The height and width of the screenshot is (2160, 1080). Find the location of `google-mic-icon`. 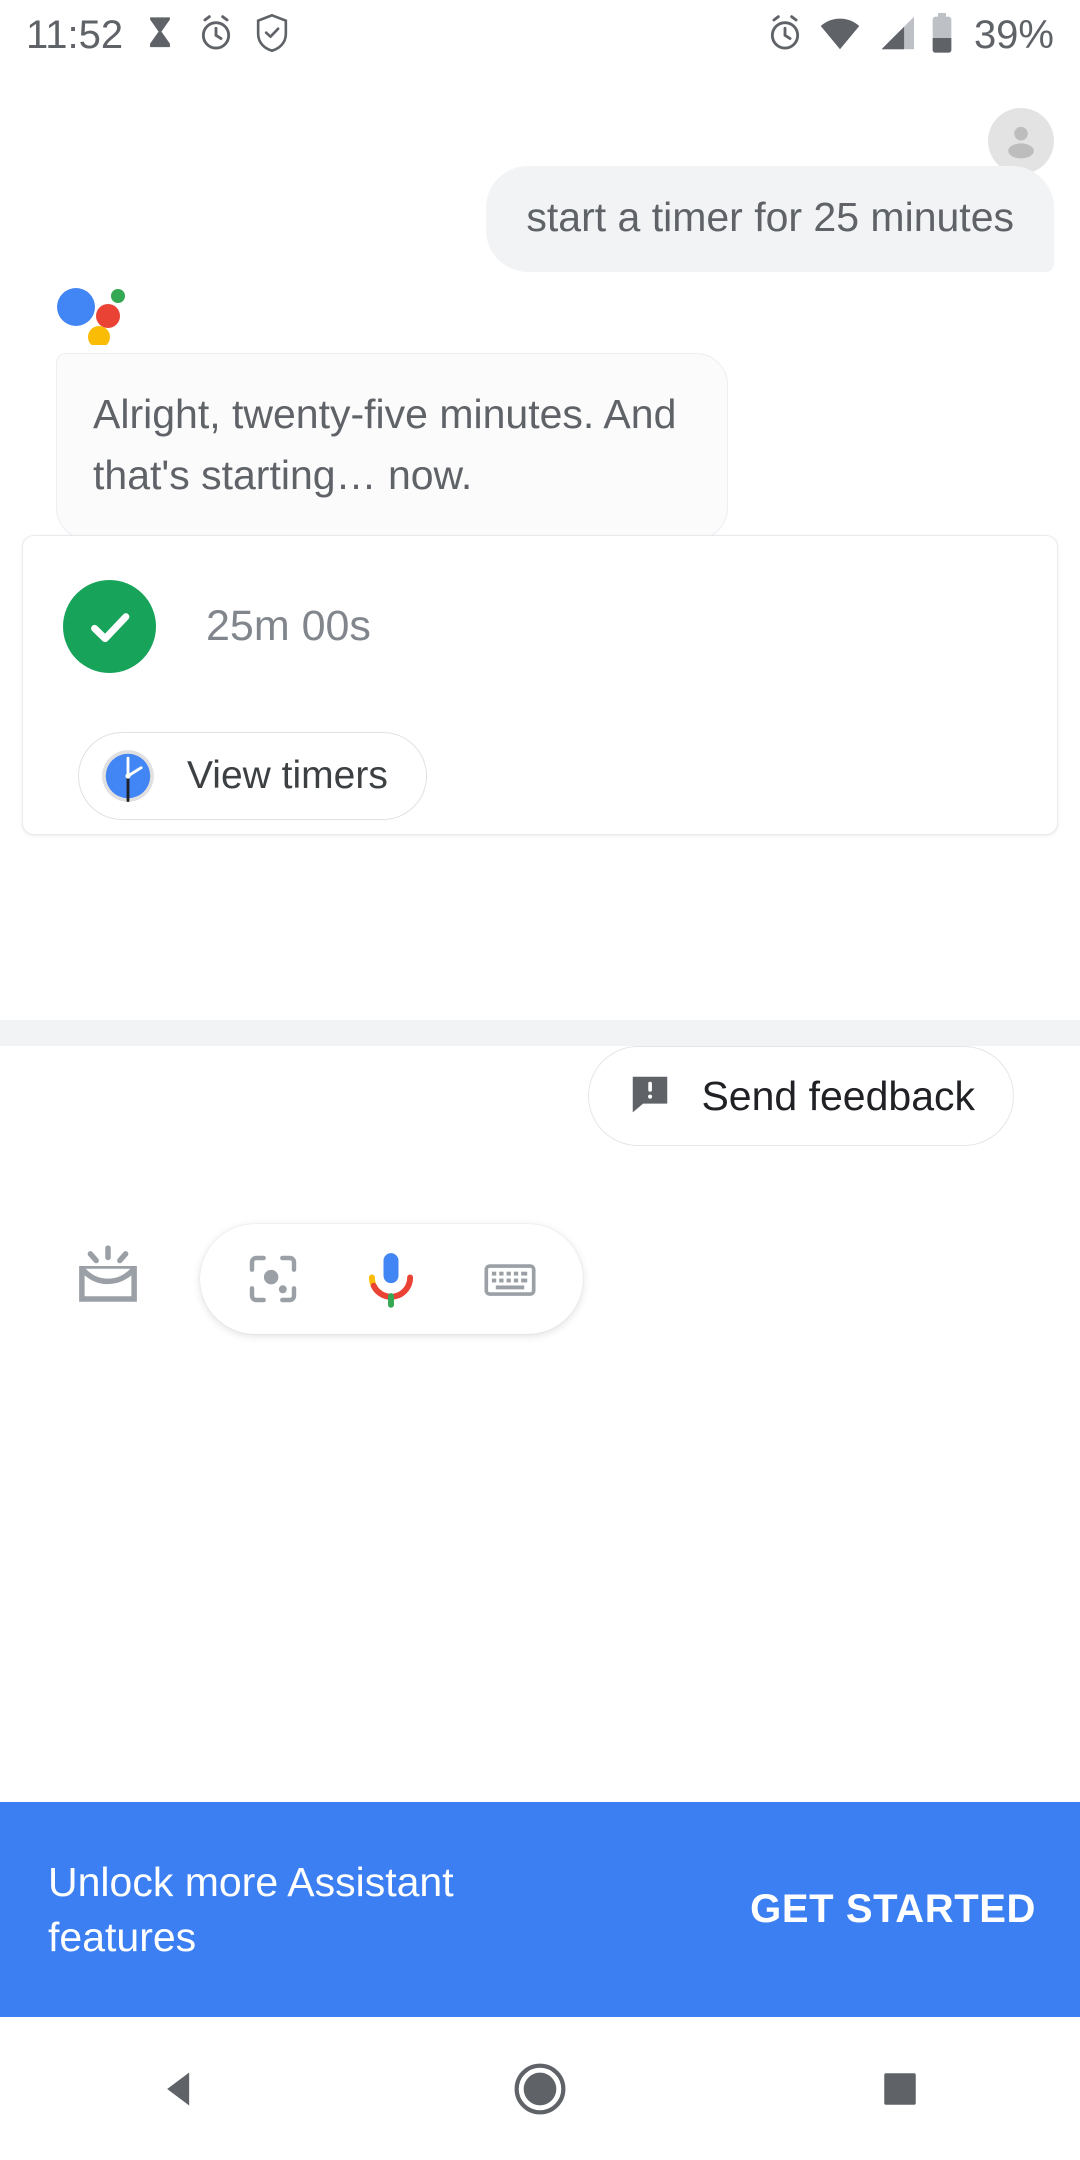

google-mic-icon is located at coordinates (391, 1279).